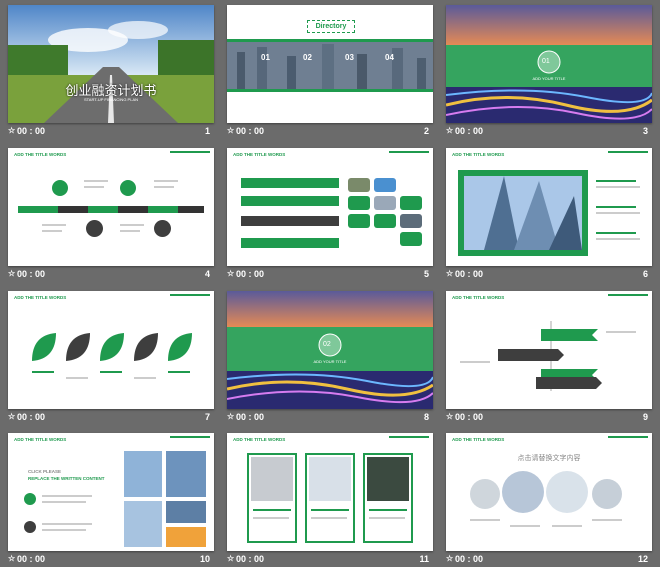  I want to click on slide-number: 8, so click(426, 417).